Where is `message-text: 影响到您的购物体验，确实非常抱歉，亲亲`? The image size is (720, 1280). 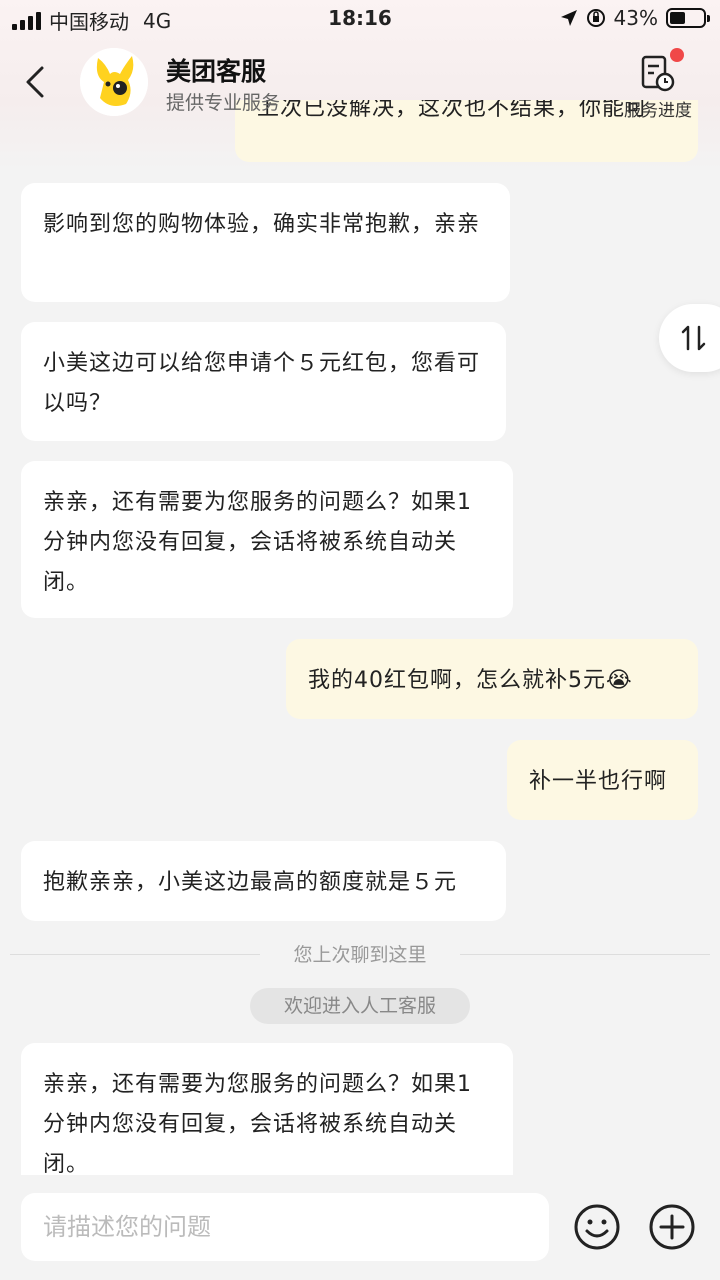 message-text: 影响到您的购物体验，确实非常抱歉，亲亲 is located at coordinates (262, 224).